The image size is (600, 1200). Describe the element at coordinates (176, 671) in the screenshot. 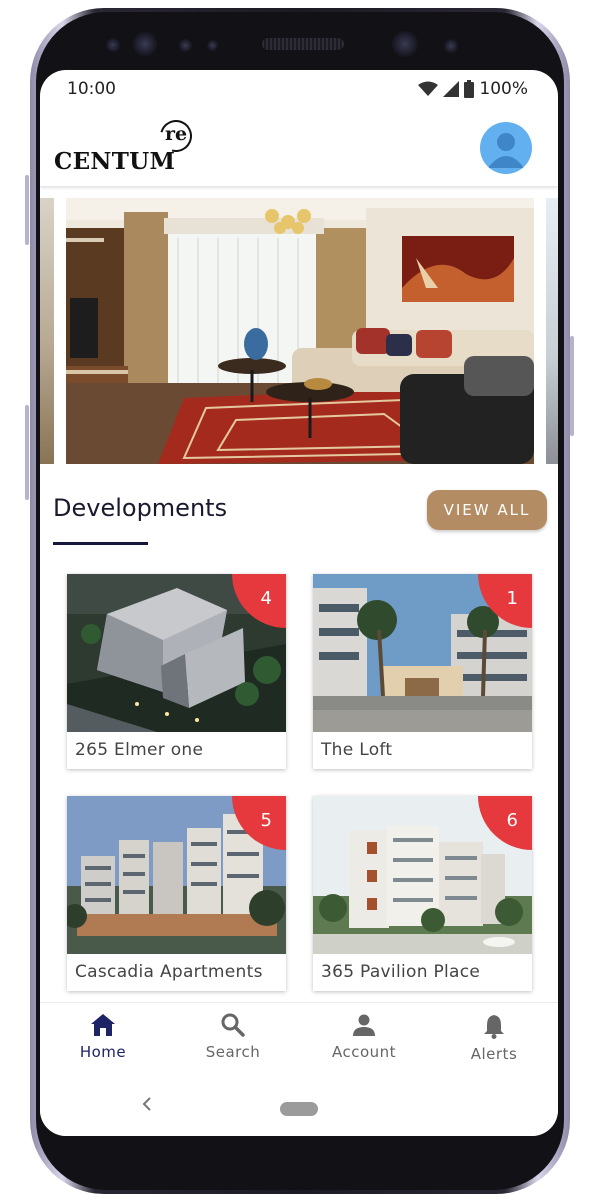

I see `development-card: 4 265 Elmer one` at that location.